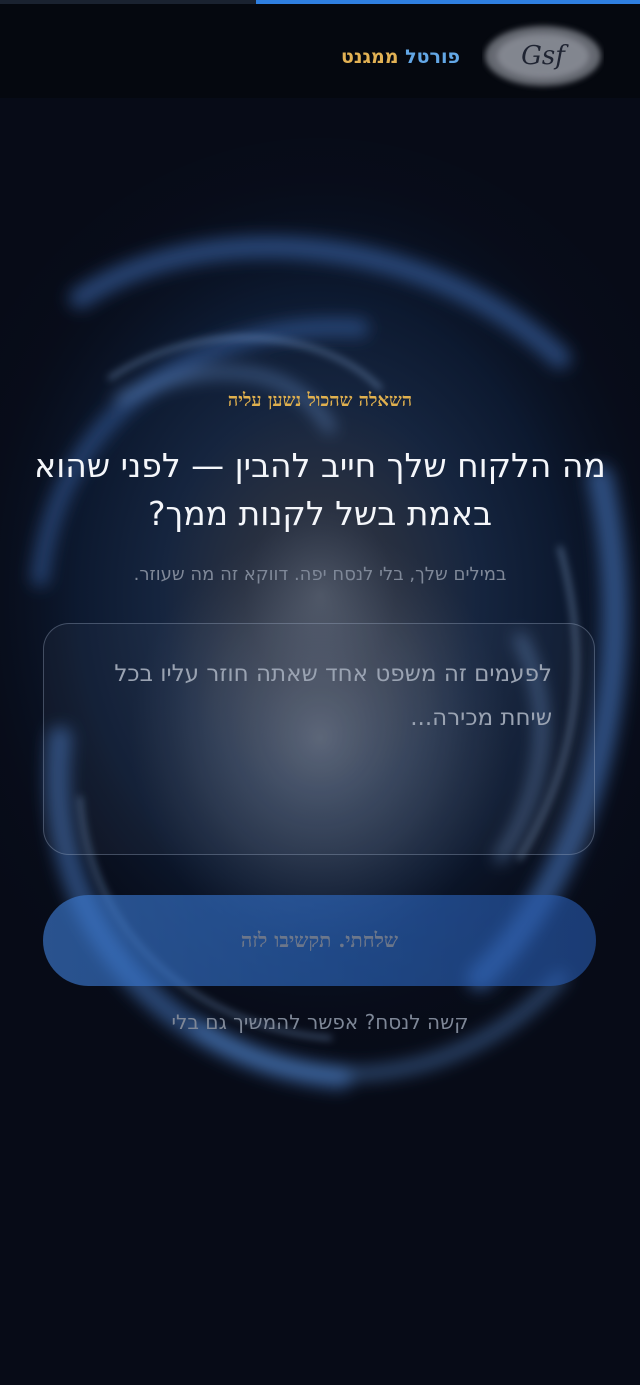 Image resolution: width=640 pixels, height=1385 pixels. What do you see at coordinates (320, 51) in the screenshot?
I see `top-header: Gsf פורטל ממגנט` at bounding box center [320, 51].